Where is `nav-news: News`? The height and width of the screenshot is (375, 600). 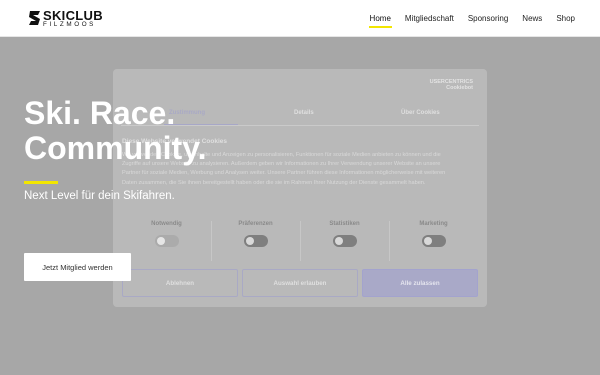
nav-news: News is located at coordinates (532, 18).